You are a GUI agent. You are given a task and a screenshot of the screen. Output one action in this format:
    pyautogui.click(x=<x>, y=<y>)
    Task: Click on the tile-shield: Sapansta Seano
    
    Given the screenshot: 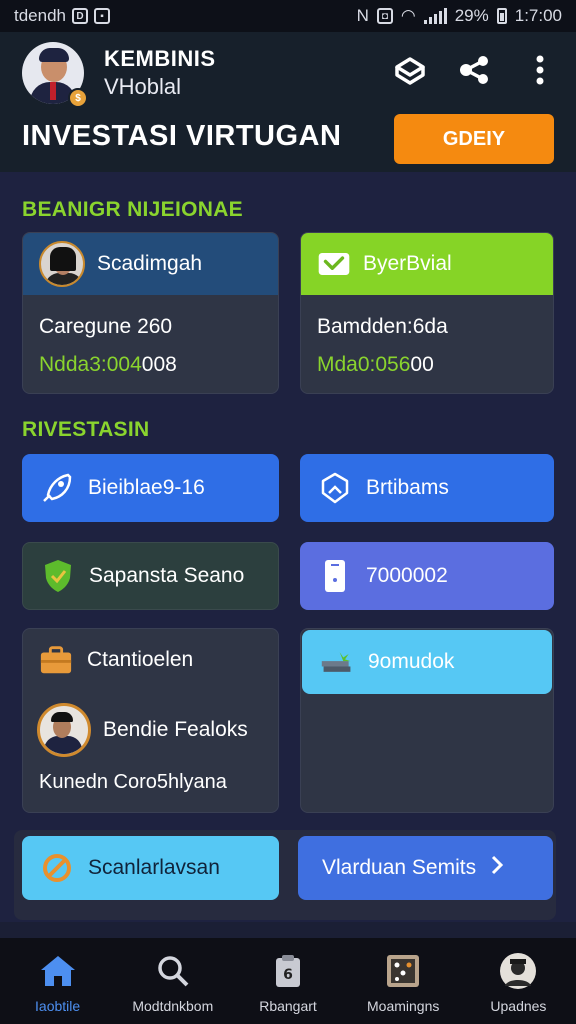 What is the action you would take?
    pyautogui.click(x=150, y=576)
    